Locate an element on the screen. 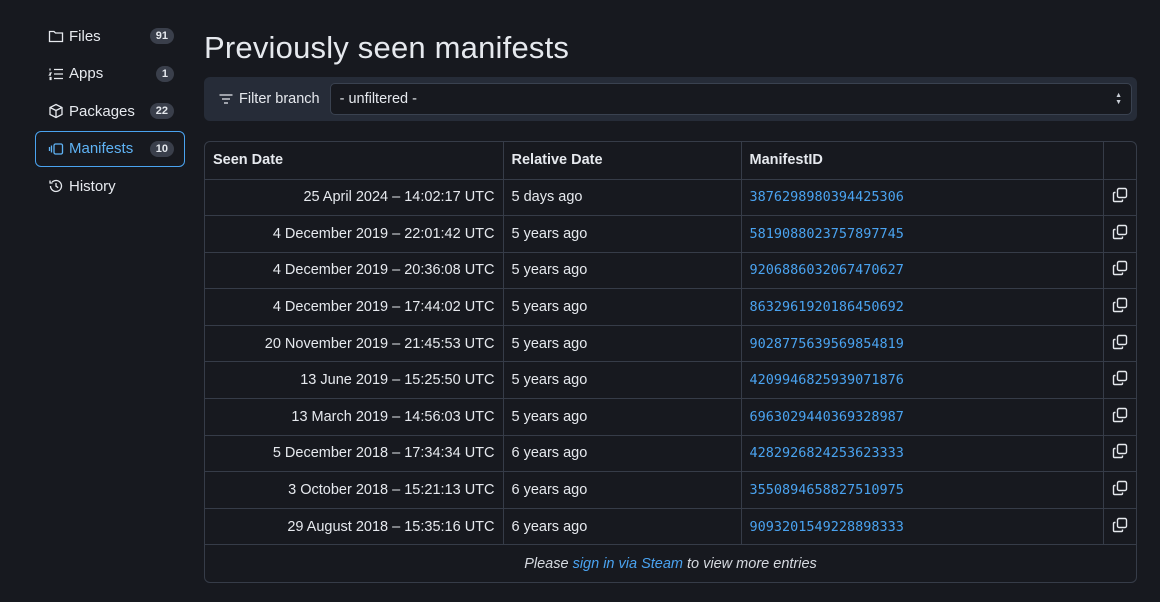  sidebar-item-label: Apps is located at coordinates (86, 74).